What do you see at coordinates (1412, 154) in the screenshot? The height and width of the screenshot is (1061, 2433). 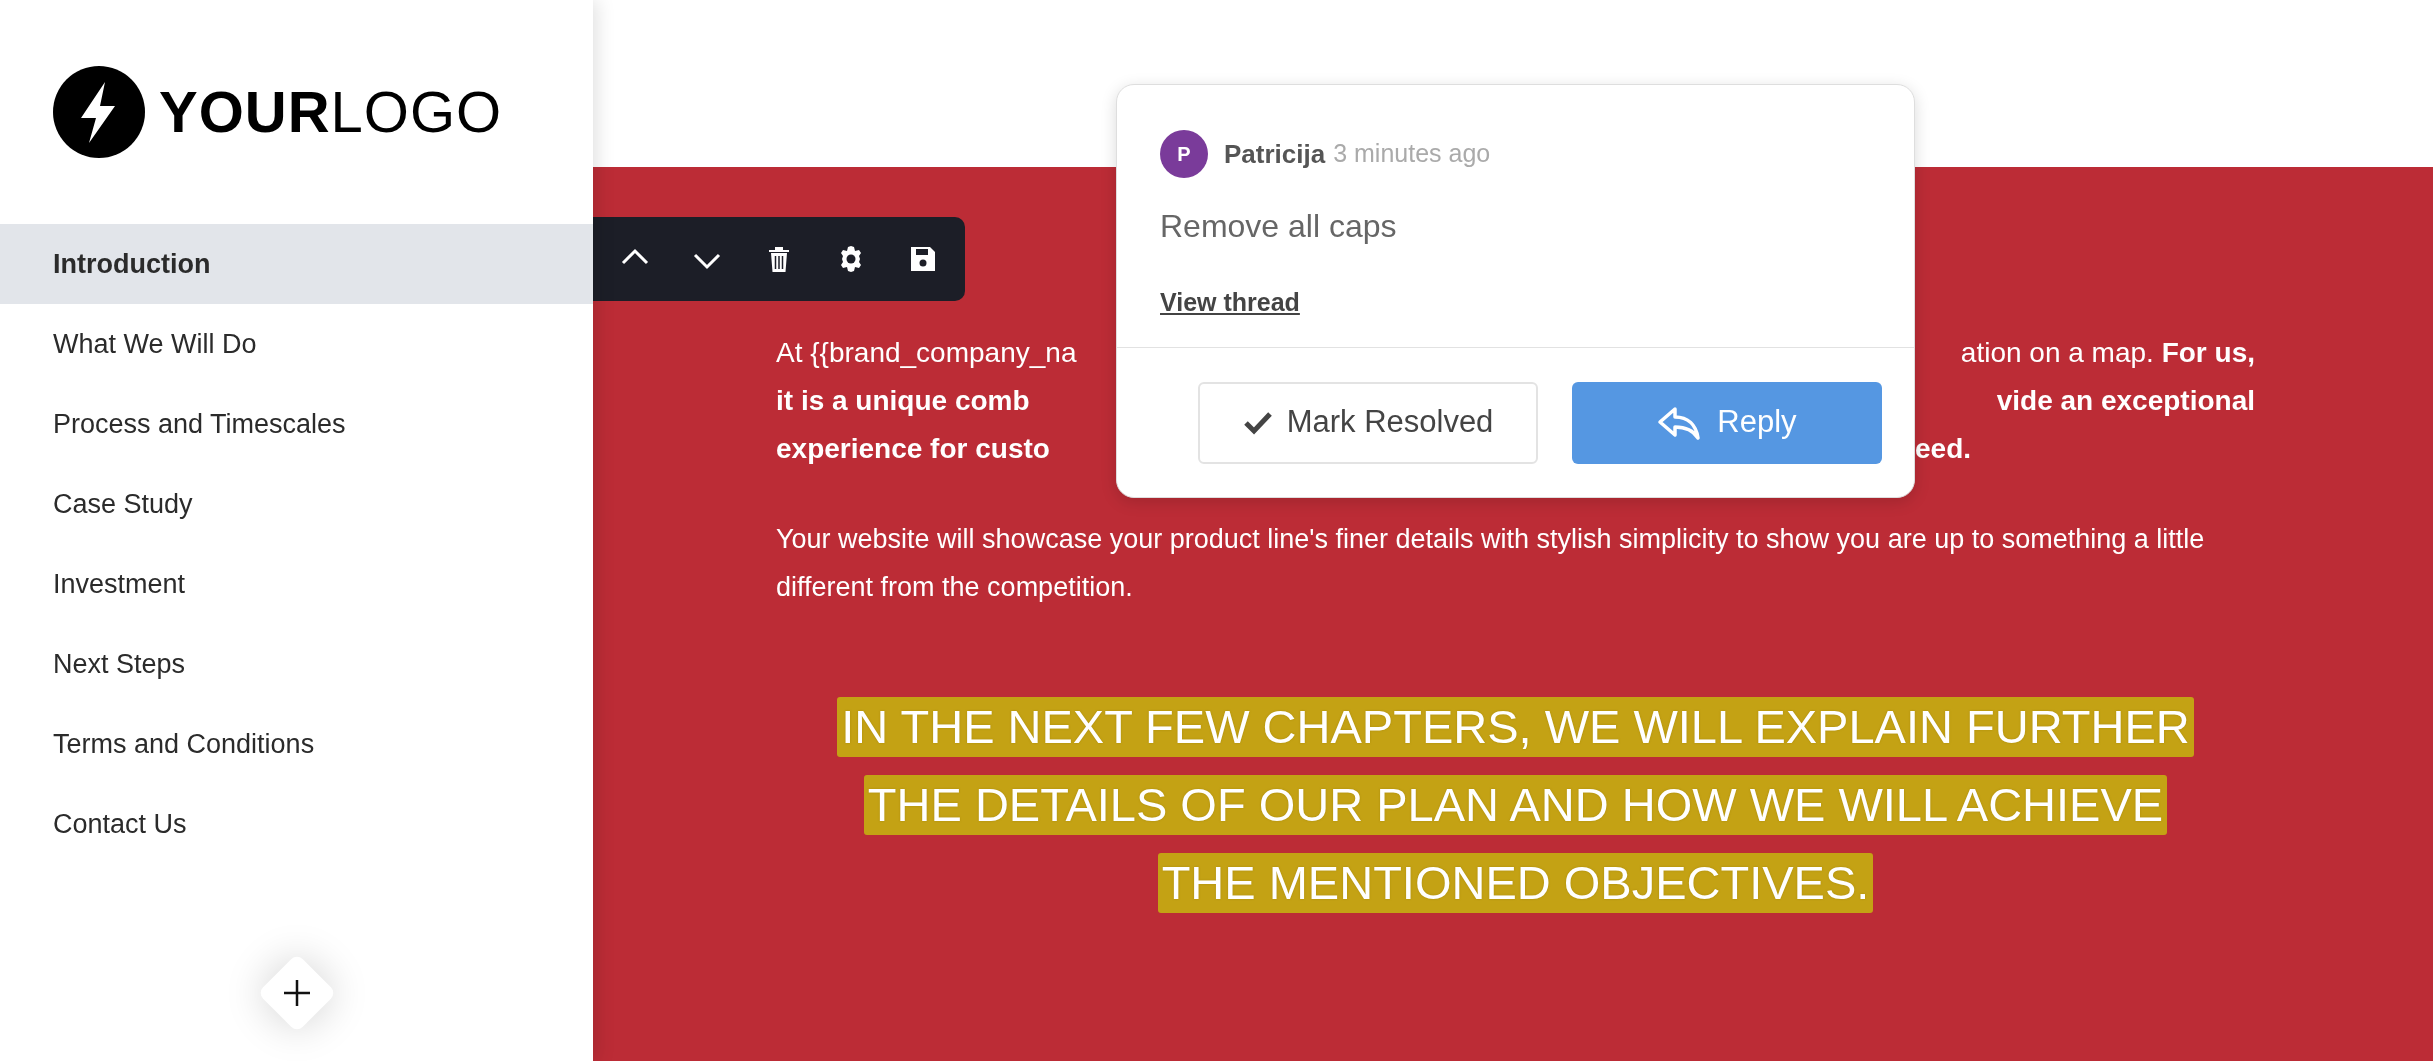 I see `comment-time: 3 minutes ago` at bounding box center [1412, 154].